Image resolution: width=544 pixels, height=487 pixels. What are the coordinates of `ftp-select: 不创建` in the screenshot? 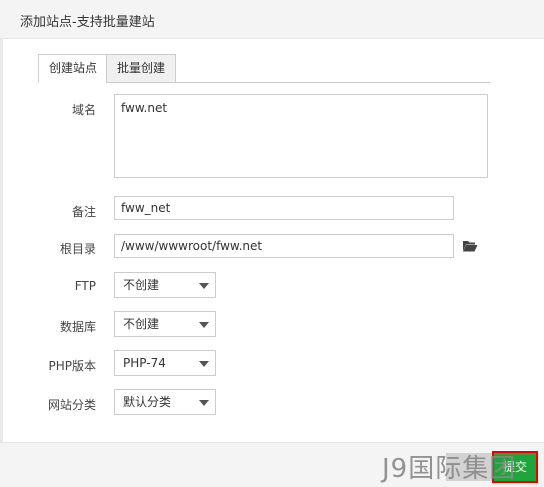 It's located at (165, 285).